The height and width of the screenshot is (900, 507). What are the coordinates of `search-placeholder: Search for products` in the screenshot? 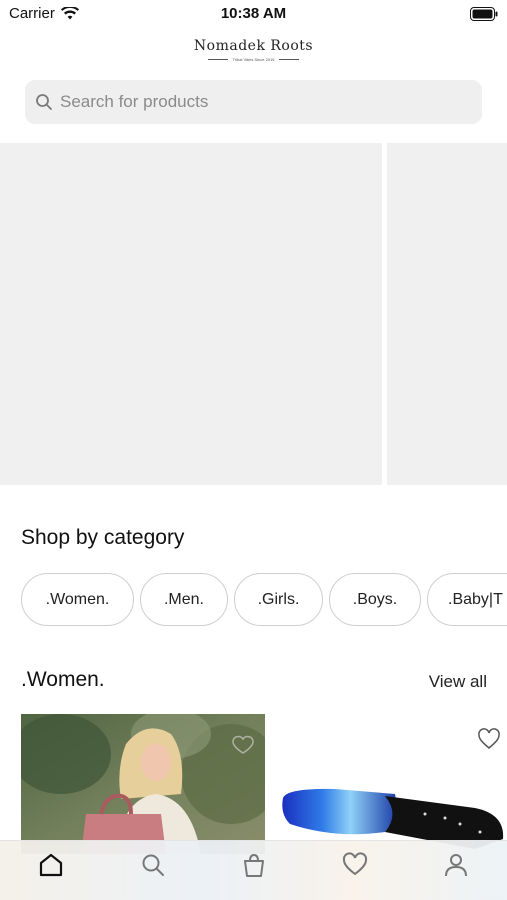 It's located at (134, 101).